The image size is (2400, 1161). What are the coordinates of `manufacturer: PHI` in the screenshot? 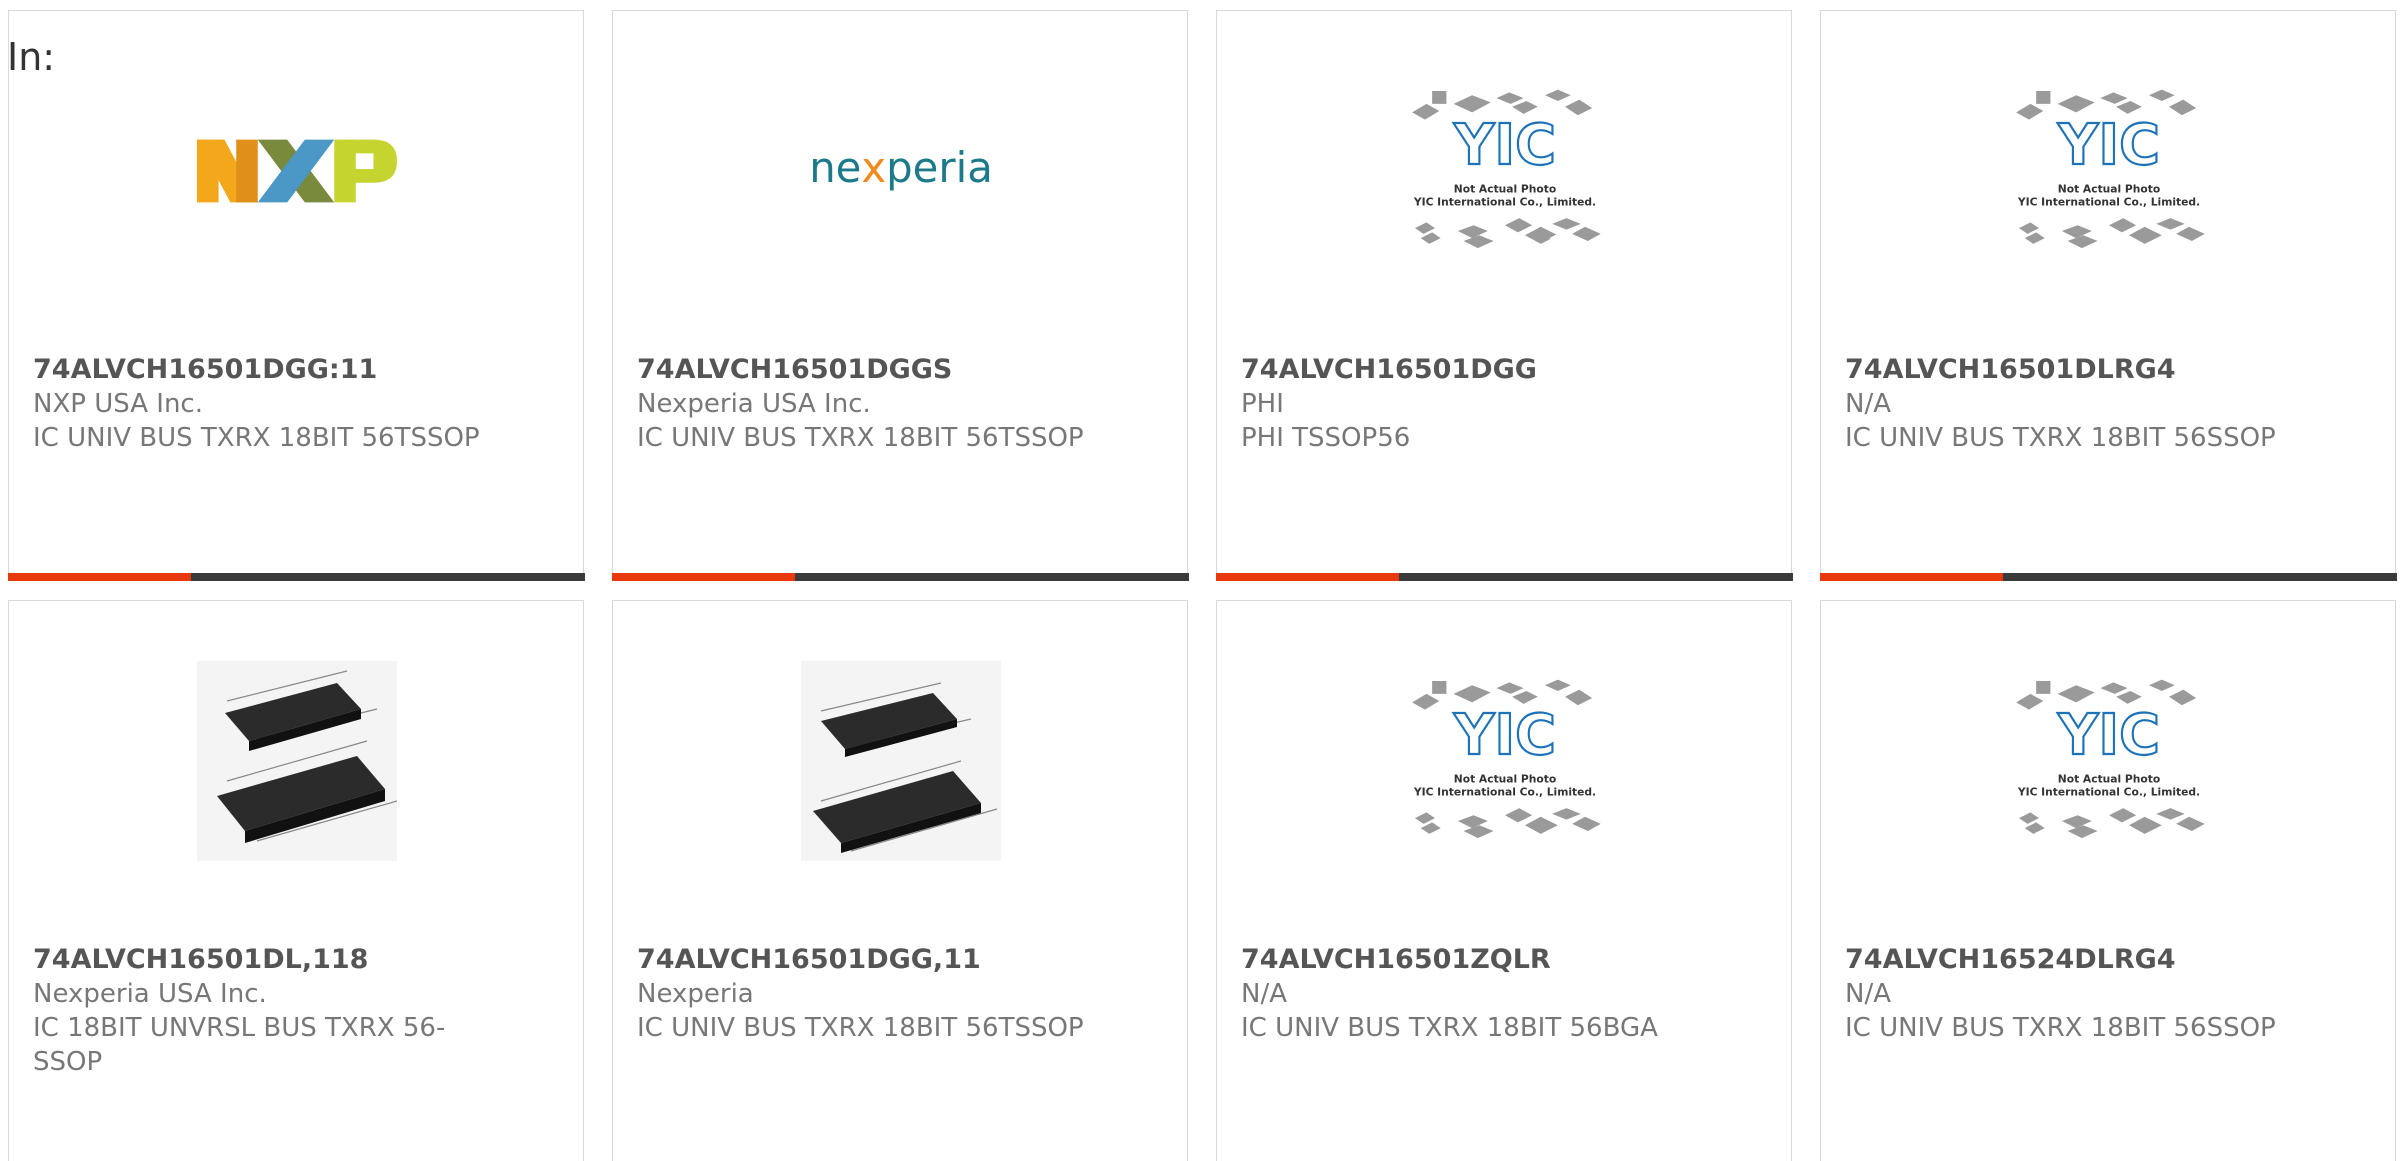 It's located at (1262, 404).